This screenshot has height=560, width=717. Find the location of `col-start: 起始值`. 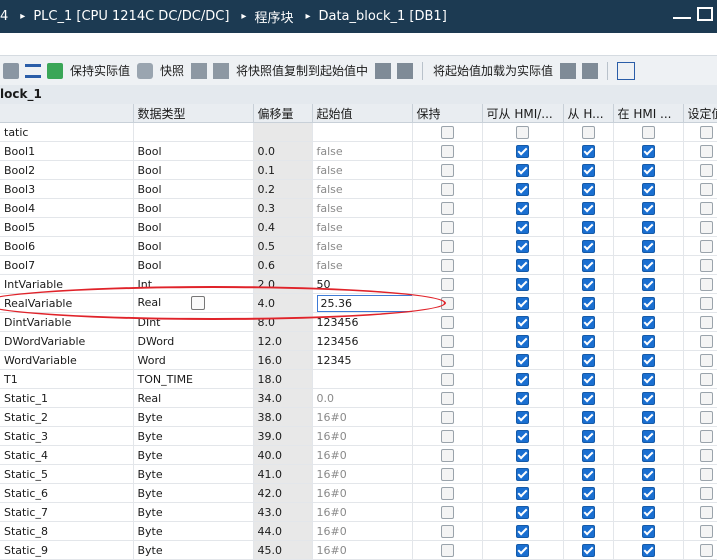

col-start: 起始值 is located at coordinates (362, 113).